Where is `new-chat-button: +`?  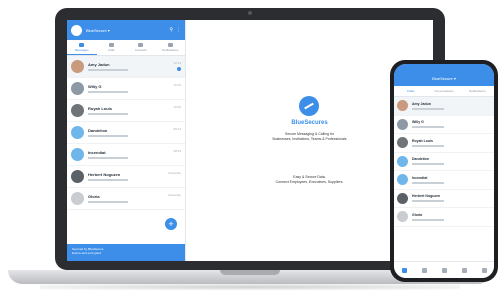
new-chat-button: + is located at coordinates (171, 224).